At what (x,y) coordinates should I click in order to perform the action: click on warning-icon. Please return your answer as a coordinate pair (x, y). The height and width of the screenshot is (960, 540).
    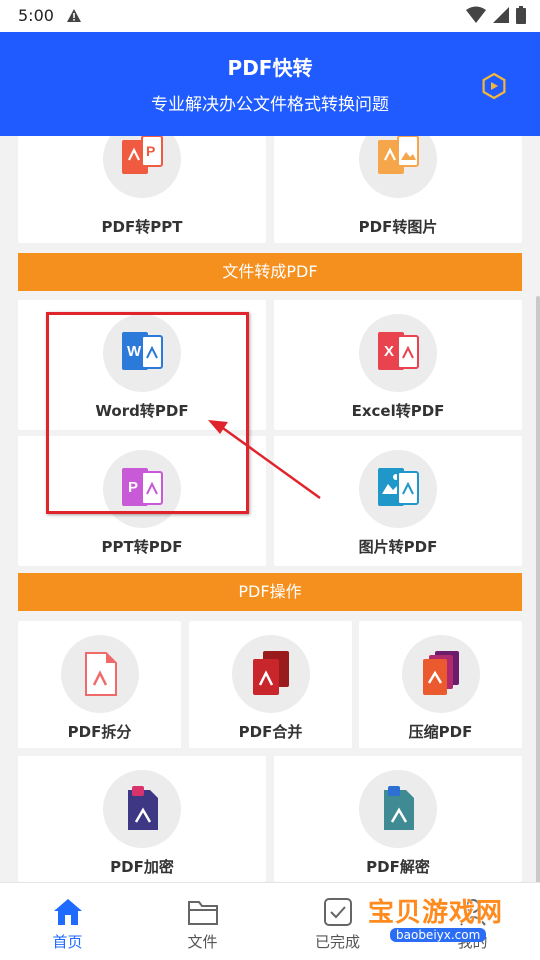
    Looking at the image, I should click on (74, 15).